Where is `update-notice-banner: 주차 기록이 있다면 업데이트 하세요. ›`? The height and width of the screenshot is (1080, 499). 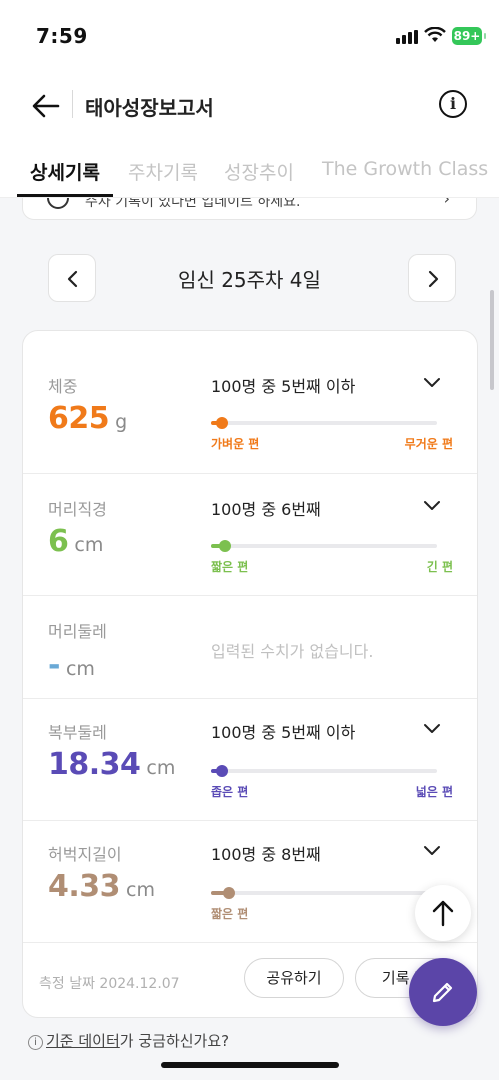 update-notice-banner: 주차 기록이 있다면 업데이트 하세요. › is located at coordinates (249, 209).